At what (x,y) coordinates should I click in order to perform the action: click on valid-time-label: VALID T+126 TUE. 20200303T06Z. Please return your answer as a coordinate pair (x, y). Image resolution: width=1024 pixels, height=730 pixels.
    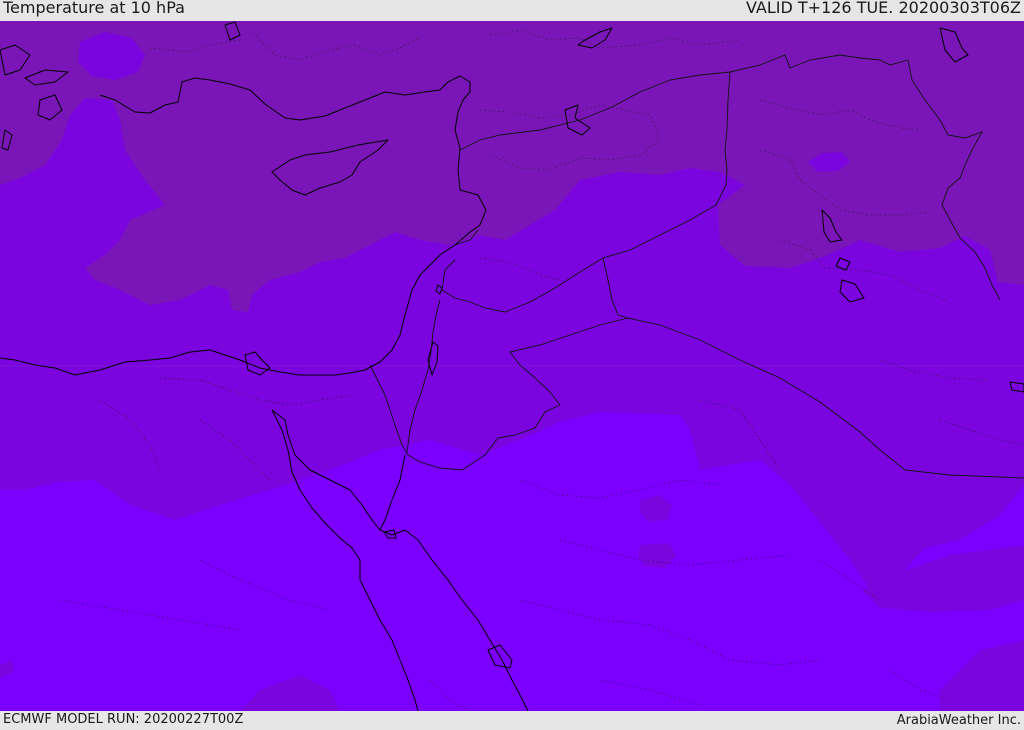
    Looking at the image, I should click on (883, 8).